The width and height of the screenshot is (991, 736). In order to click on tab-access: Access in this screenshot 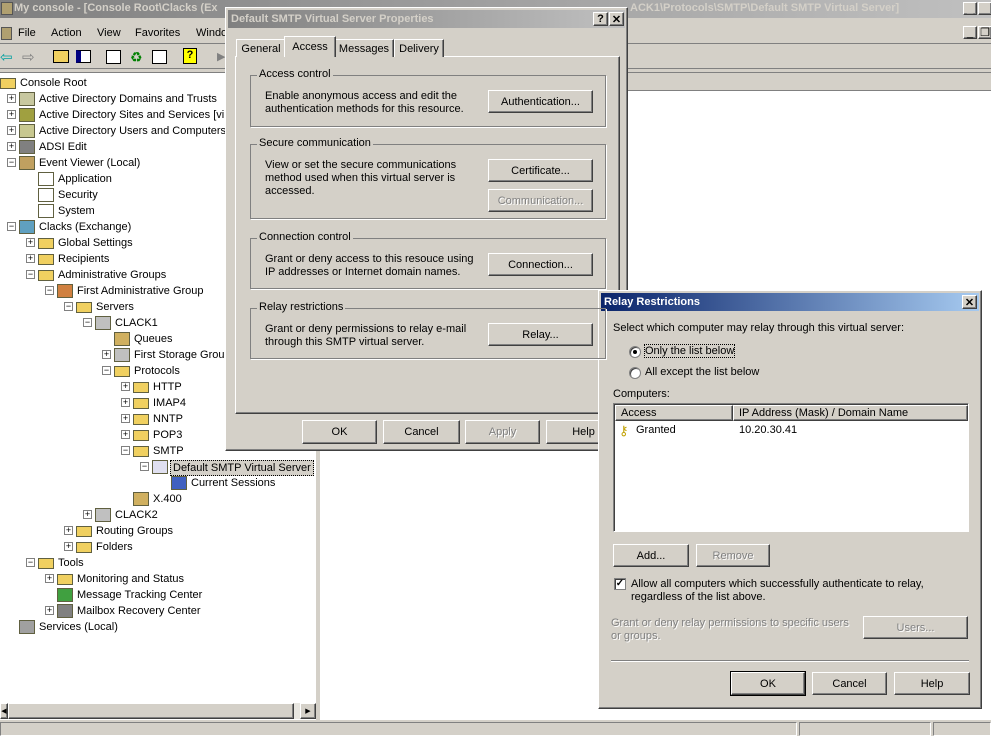, I will do `click(310, 46)`.